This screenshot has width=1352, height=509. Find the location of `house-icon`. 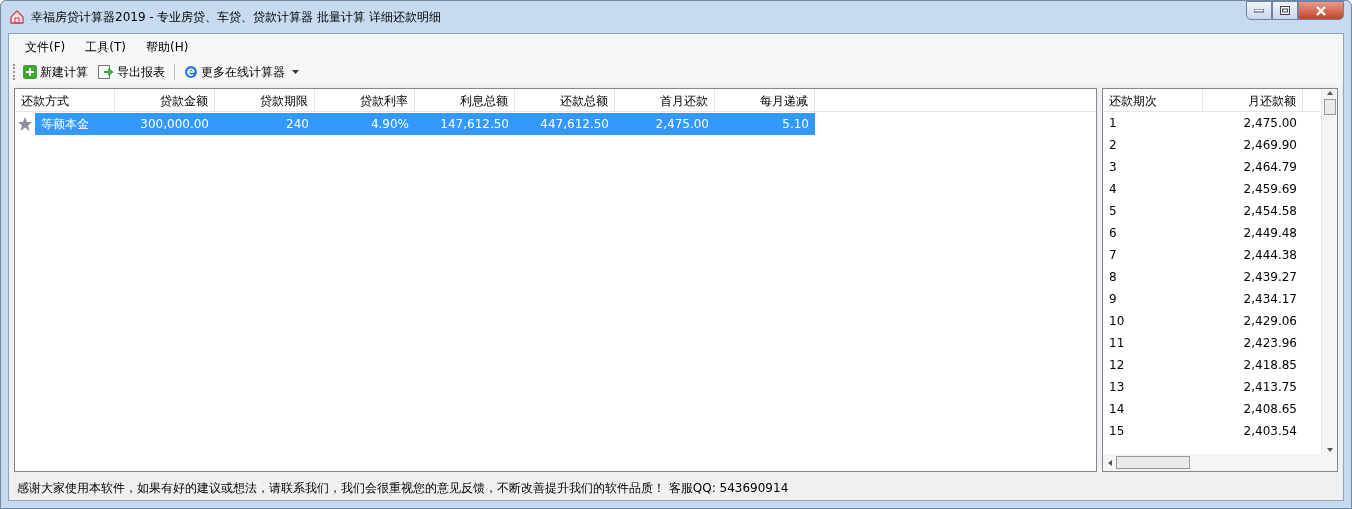

house-icon is located at coordinates (17, 17).